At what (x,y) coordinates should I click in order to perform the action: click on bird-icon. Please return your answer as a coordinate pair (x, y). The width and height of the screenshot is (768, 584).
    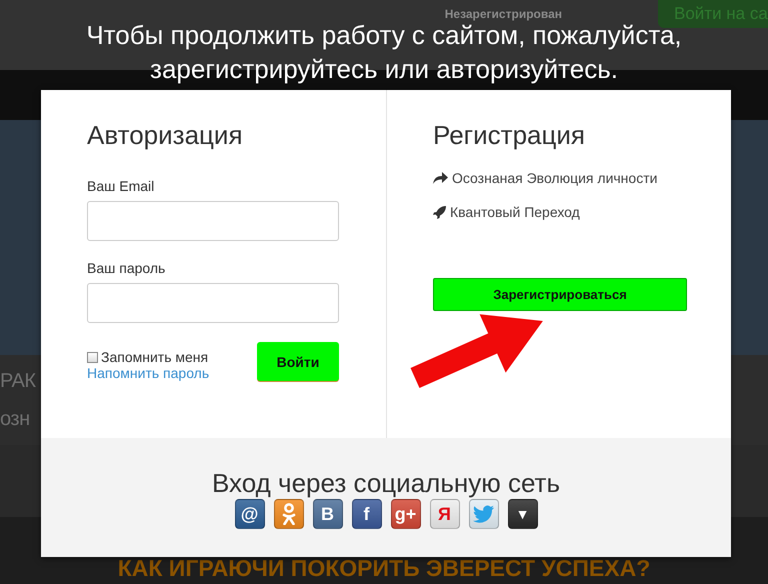
    Looking at the image, I should click on (483, 514).